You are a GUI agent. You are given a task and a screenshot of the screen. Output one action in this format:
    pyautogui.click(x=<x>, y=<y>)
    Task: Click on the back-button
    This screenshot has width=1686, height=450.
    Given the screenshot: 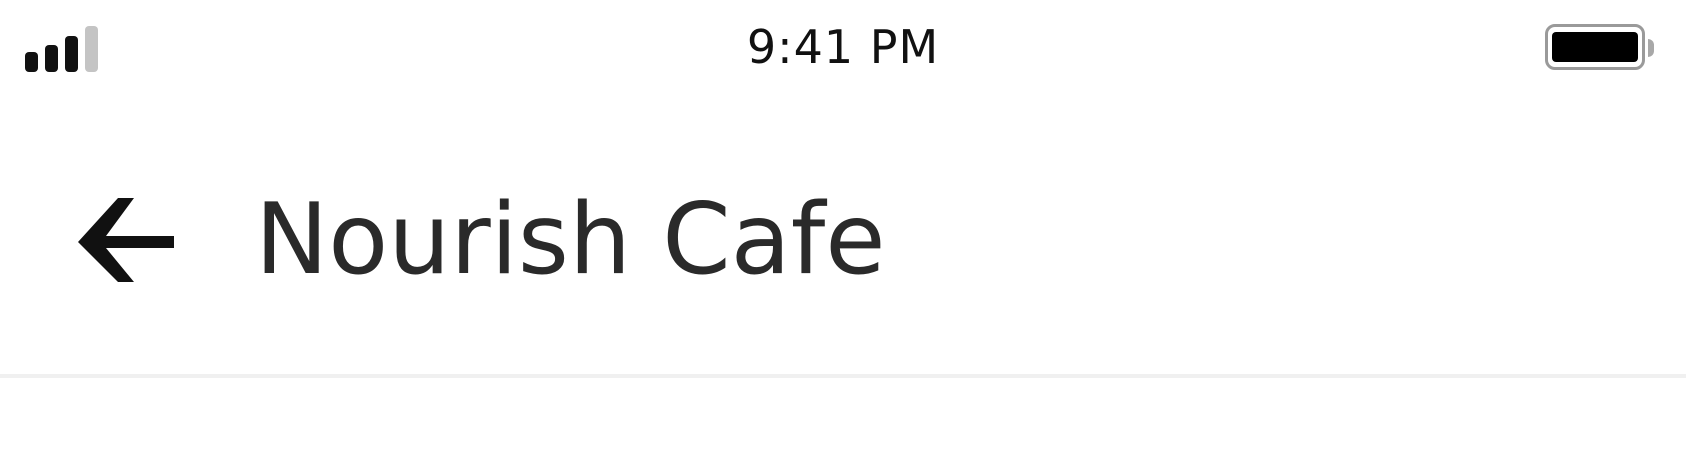 What is the action you would take?
    pyautogui.click(x=125, y=240)
    